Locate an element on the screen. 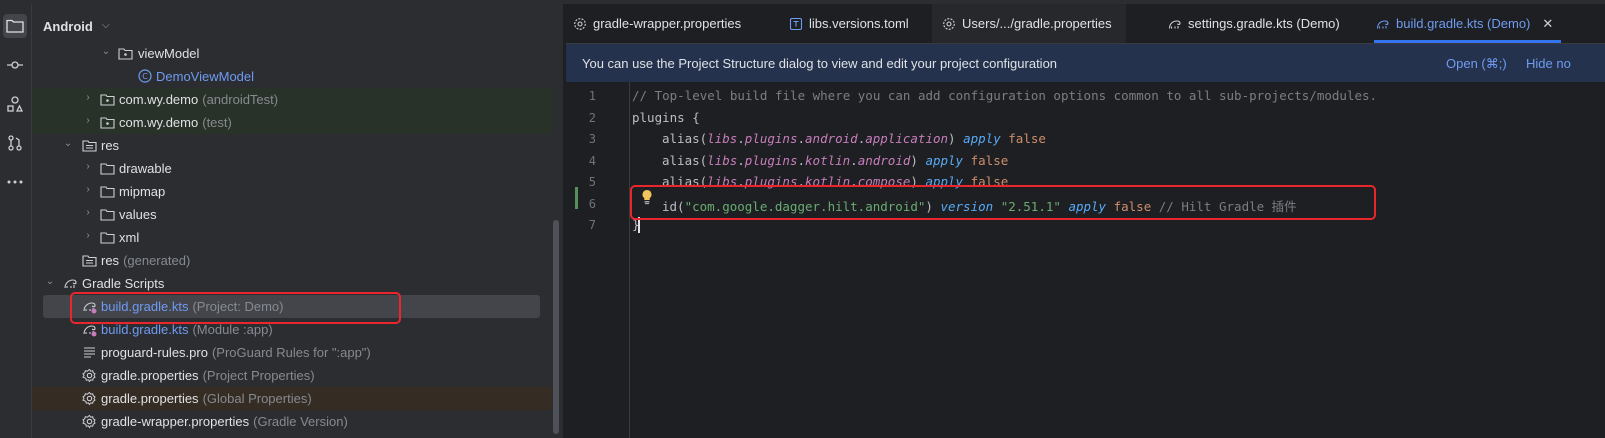 This screenshot has height=438, width=1605. tree-item-label: com.wy.demo (androidTest) is located at coordinates (199, 99).